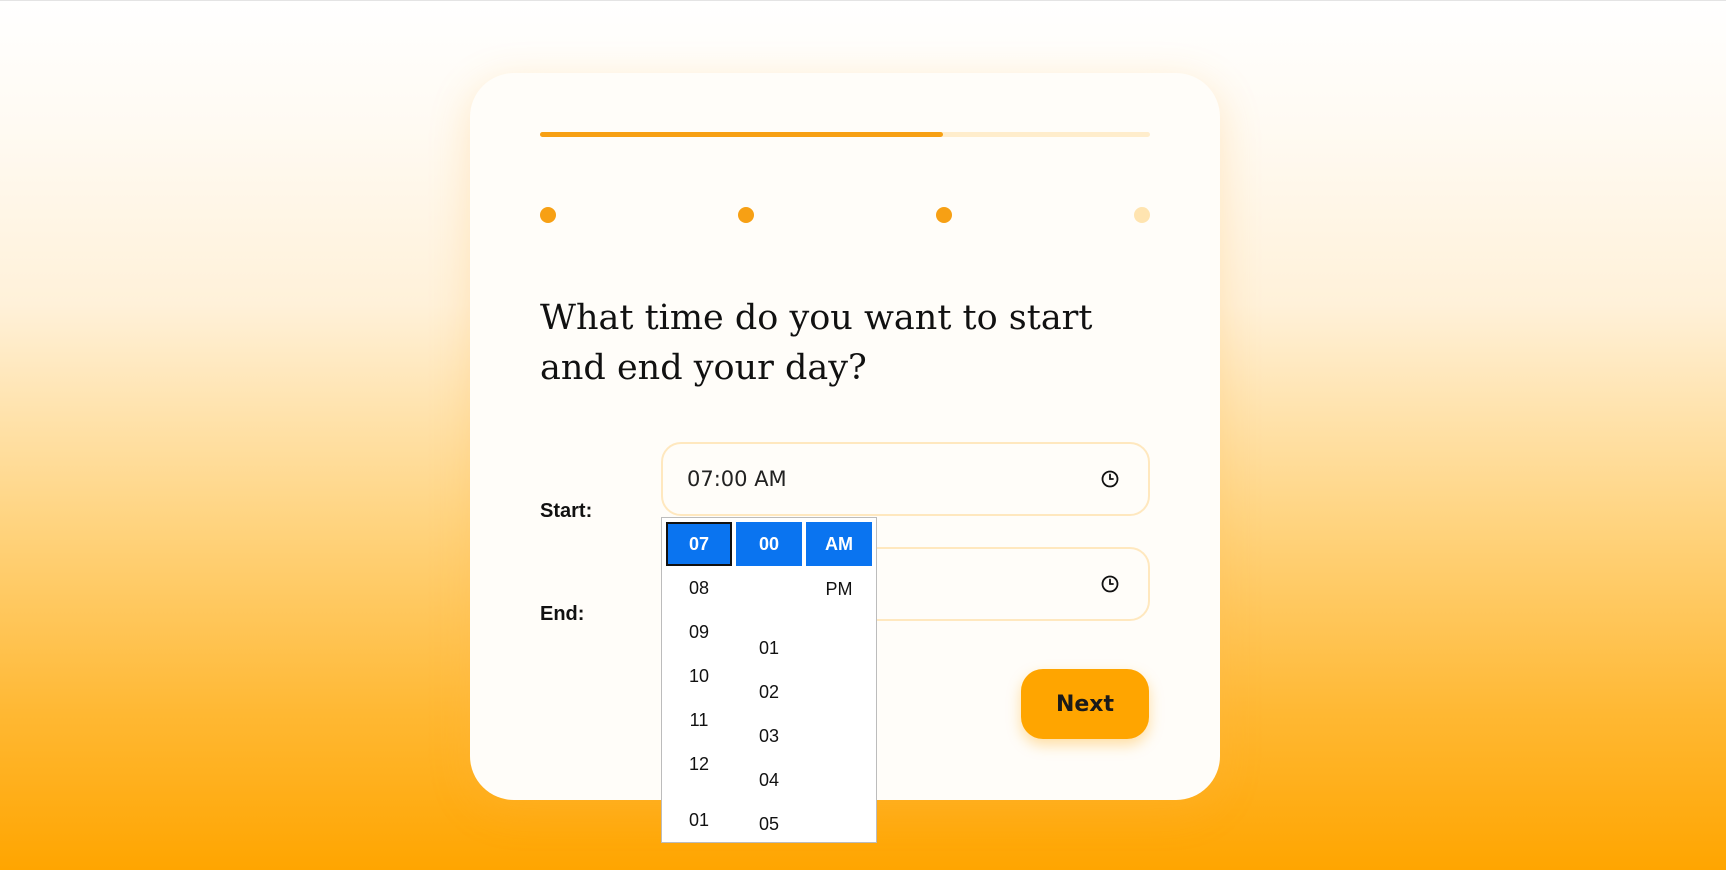 The image size is (1726, 870). Describe the element at coordinates (699, 588) in the screenshot. I see `hour-option: 08` at that location.